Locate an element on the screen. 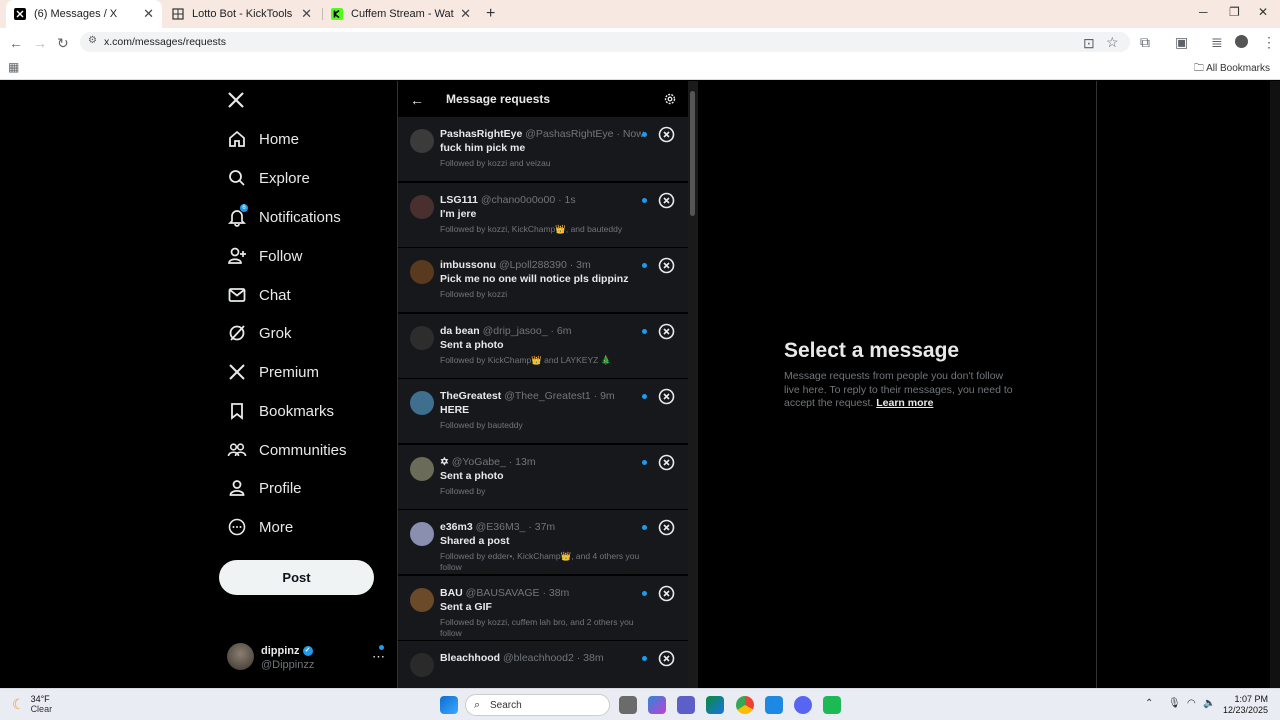 The height and width of the screenshot is (720, 1280). task-view-icon is located at coordinates (628, 705).